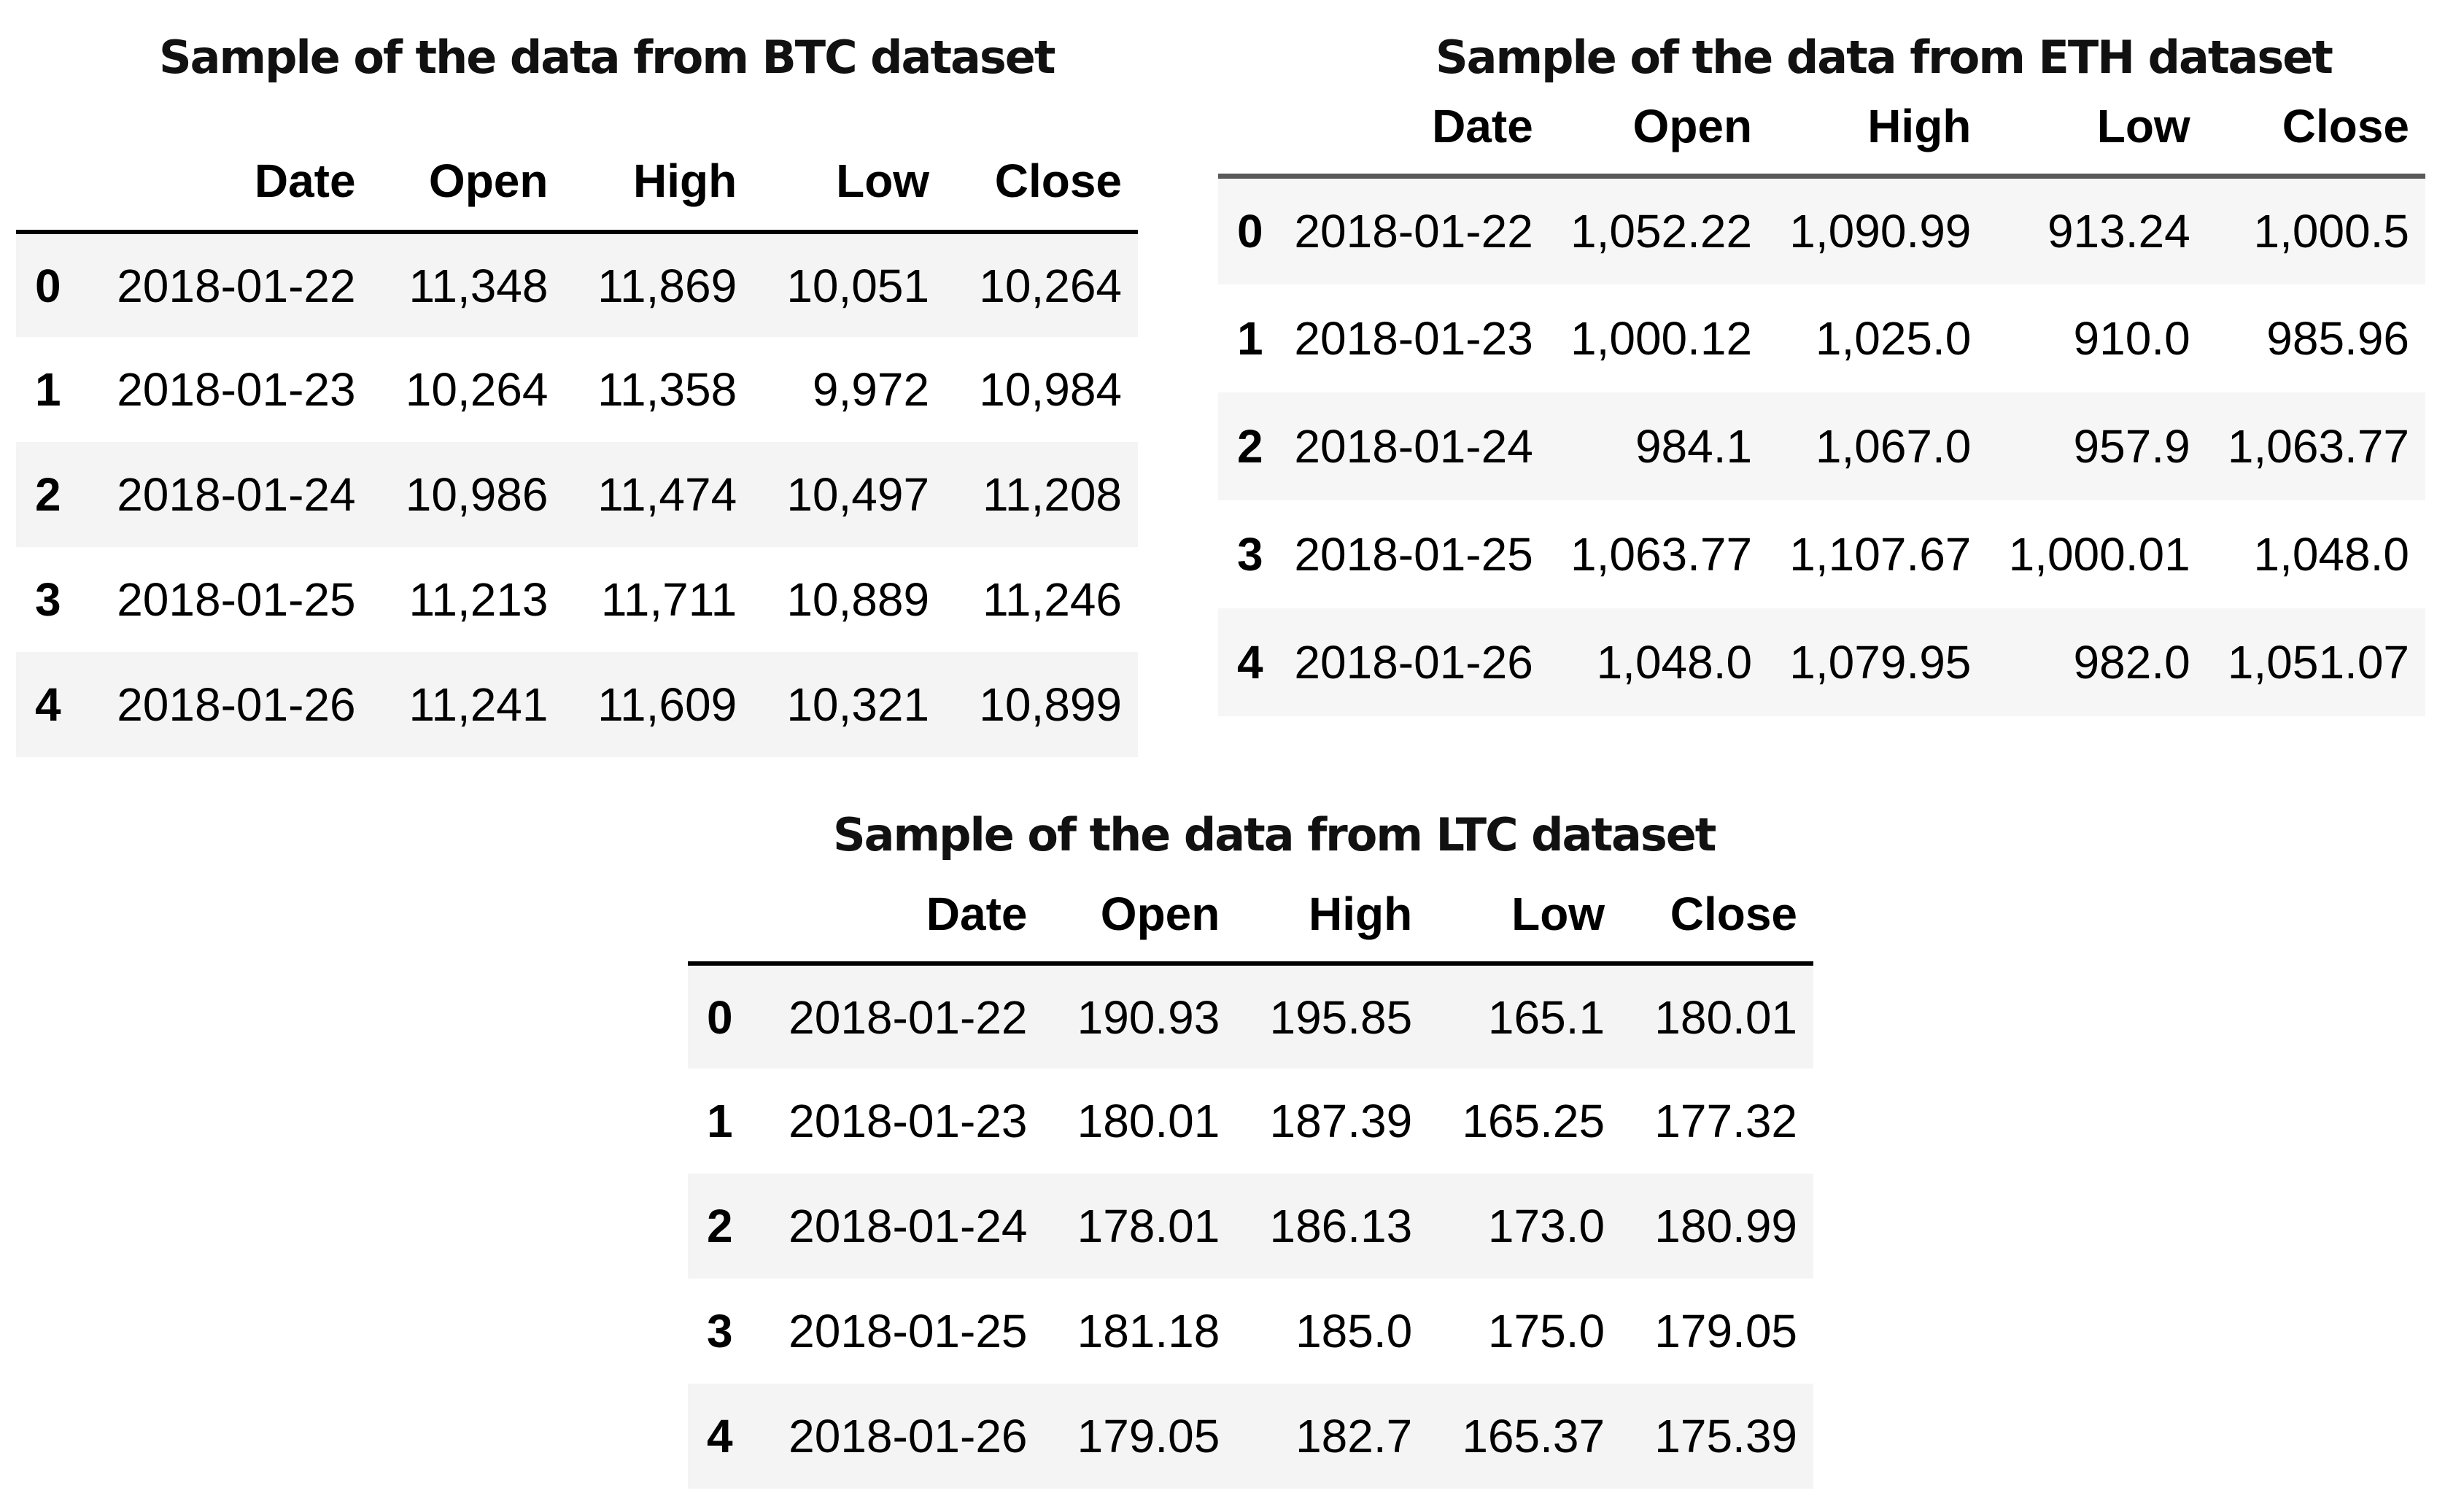 This screenshot has width=2437, height=1512. What do you see at coordinates (1821, 446) in the screenshot?
I see `table-row: 2 2018-01-24 984.1 1,067.0 957.9 1,063.77` at bounding box center [1821, 446].